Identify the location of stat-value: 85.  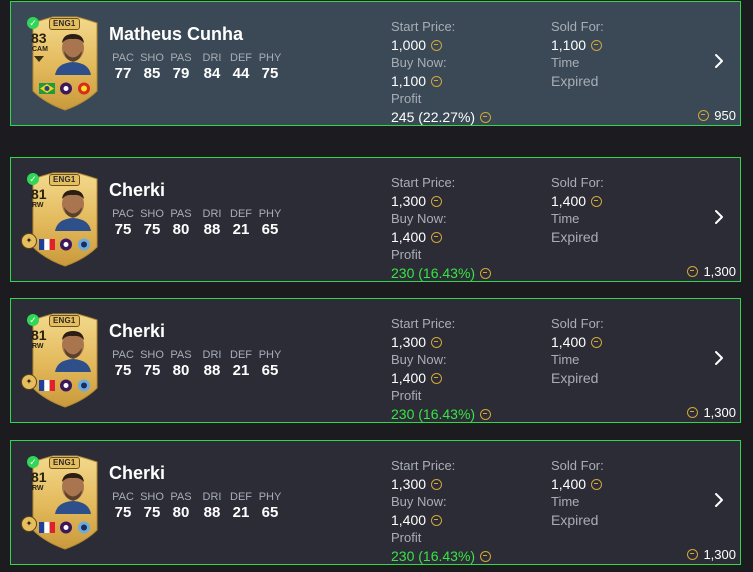
(152, 73).